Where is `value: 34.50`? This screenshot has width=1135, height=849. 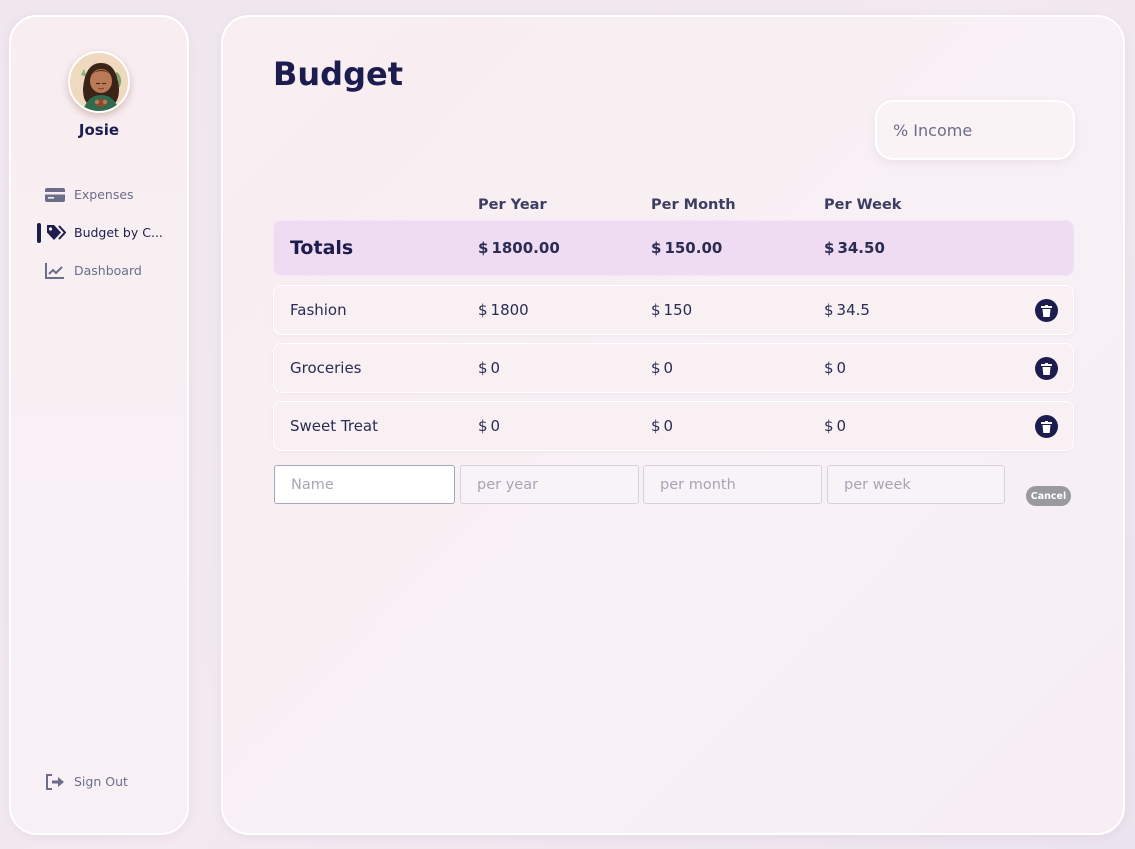
value: 34.50 is located at coordinates (861, 248).